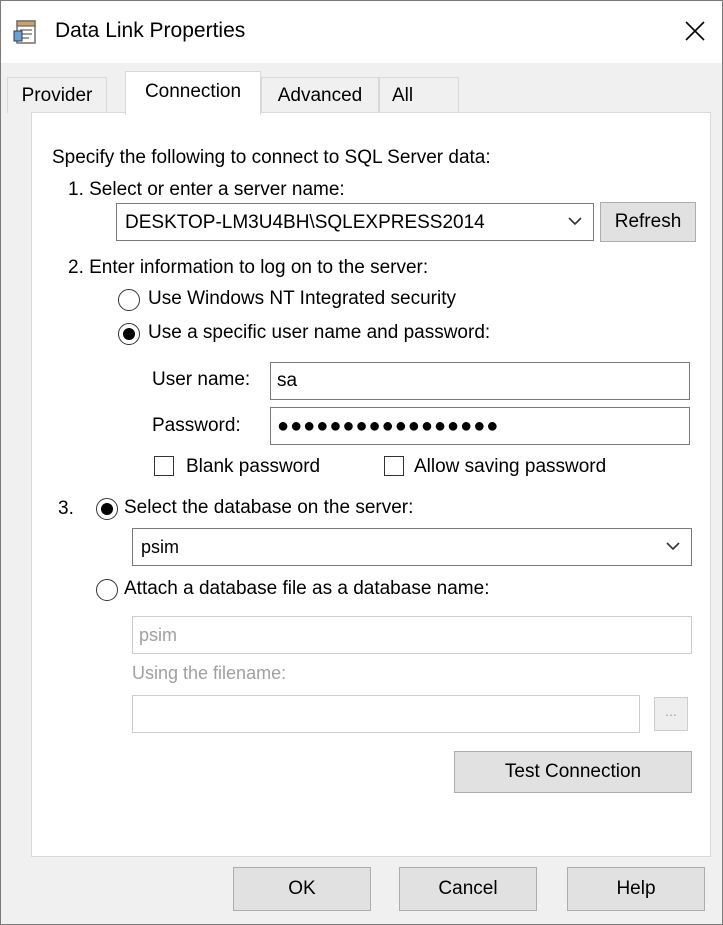 The image size is (723, 925). What do you see at coordinates (57, 95) in the screenshot?
I see `tab-provider: Provider` at bounding box center [57, 95].